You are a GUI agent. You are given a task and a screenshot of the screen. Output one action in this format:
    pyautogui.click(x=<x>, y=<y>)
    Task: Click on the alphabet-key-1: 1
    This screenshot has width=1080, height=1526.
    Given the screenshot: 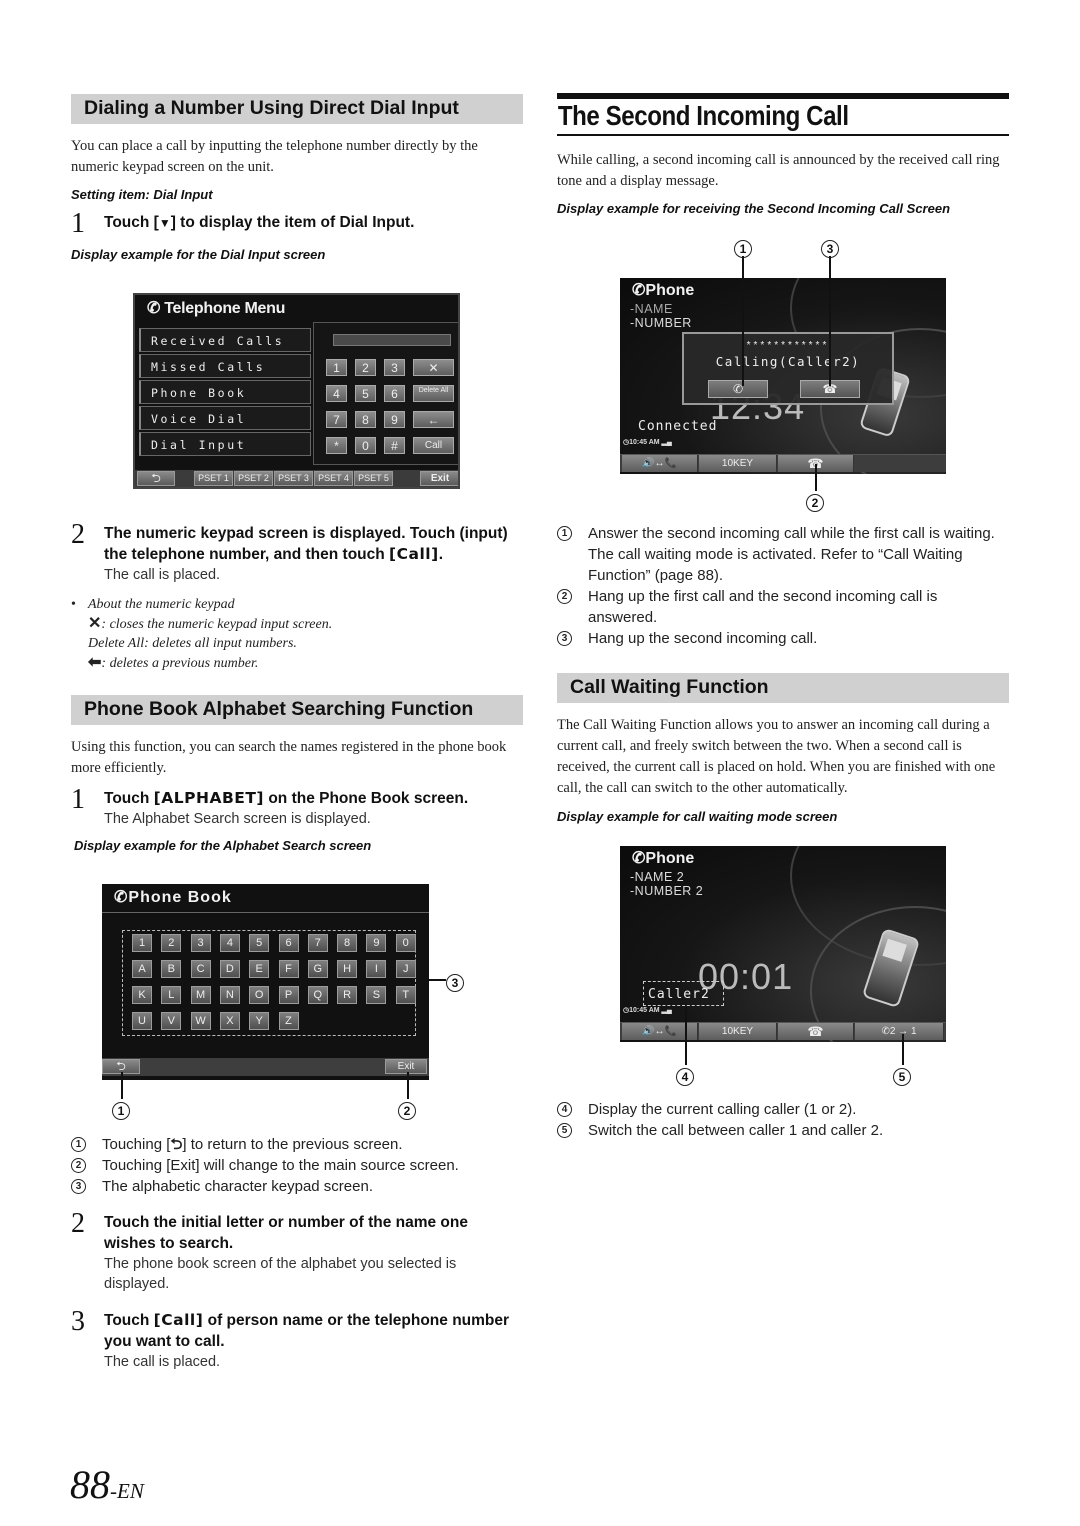 What is the action you would take?
    pyautogui.click(x=142, y=943)
    